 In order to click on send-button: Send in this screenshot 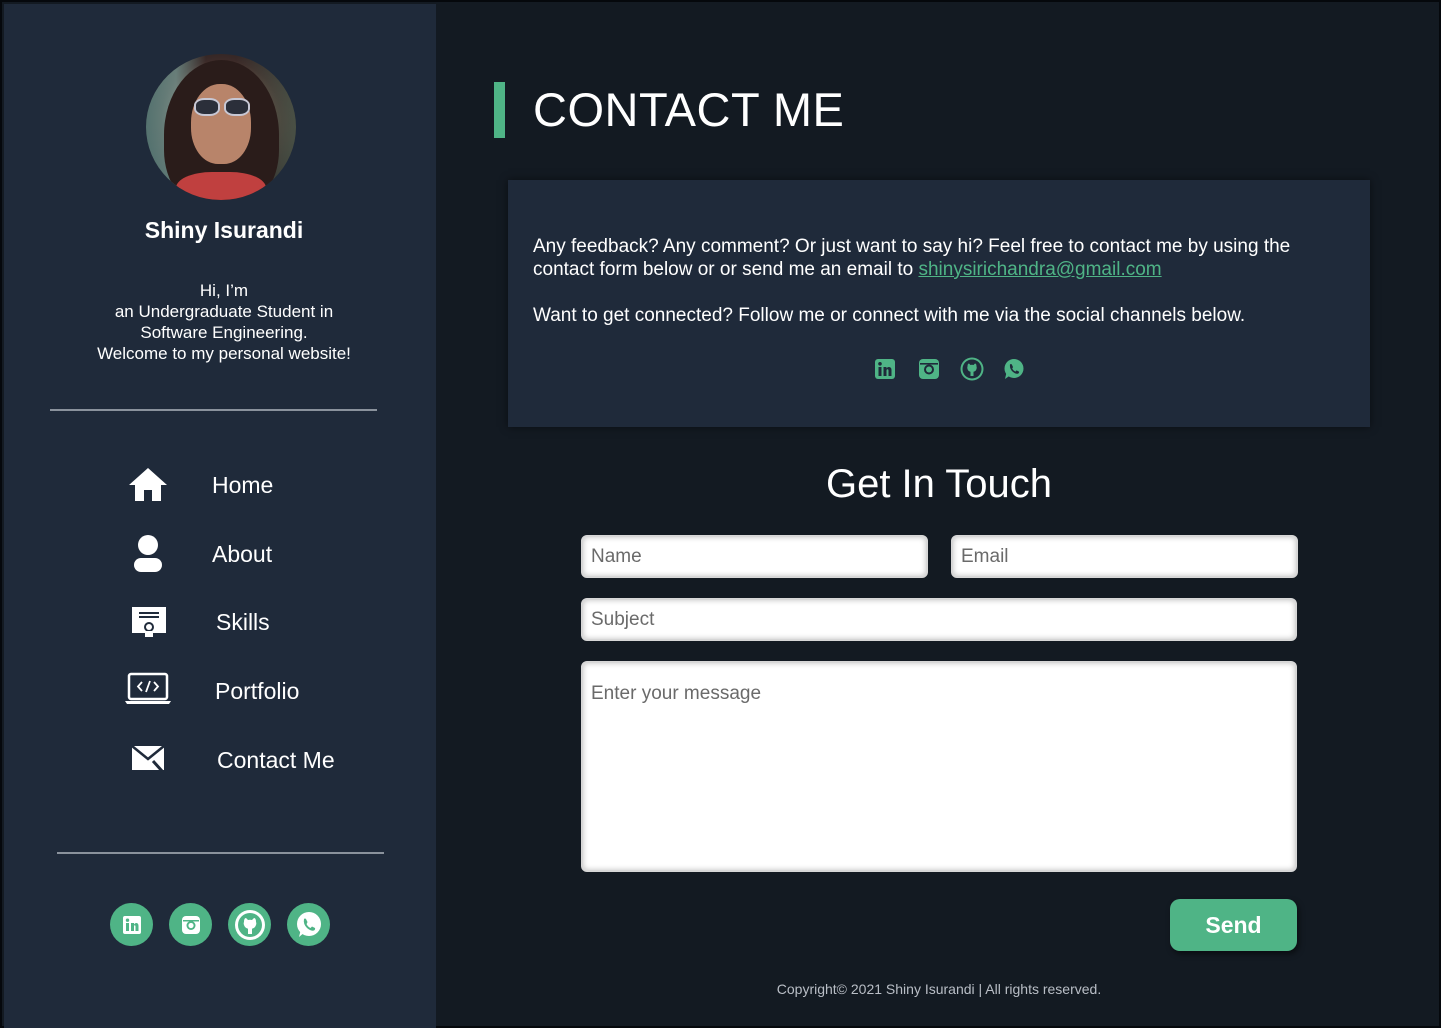, I will do `click(1233, 925)`.